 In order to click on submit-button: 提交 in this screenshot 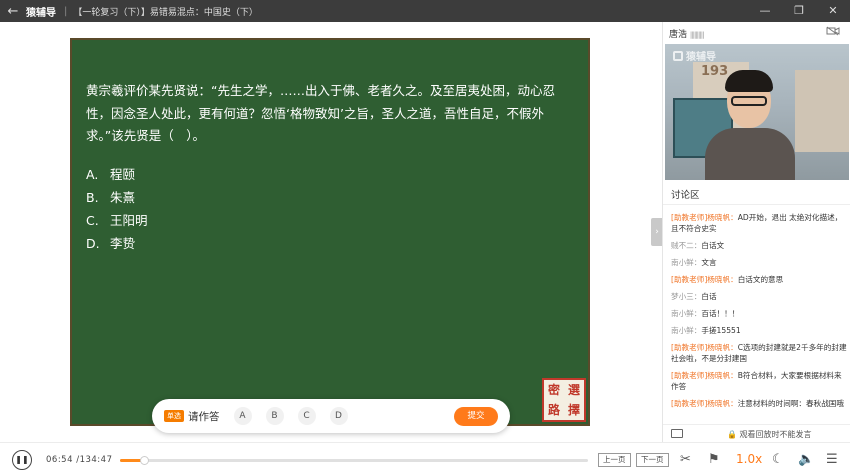, I will do `click(476, 416)`.